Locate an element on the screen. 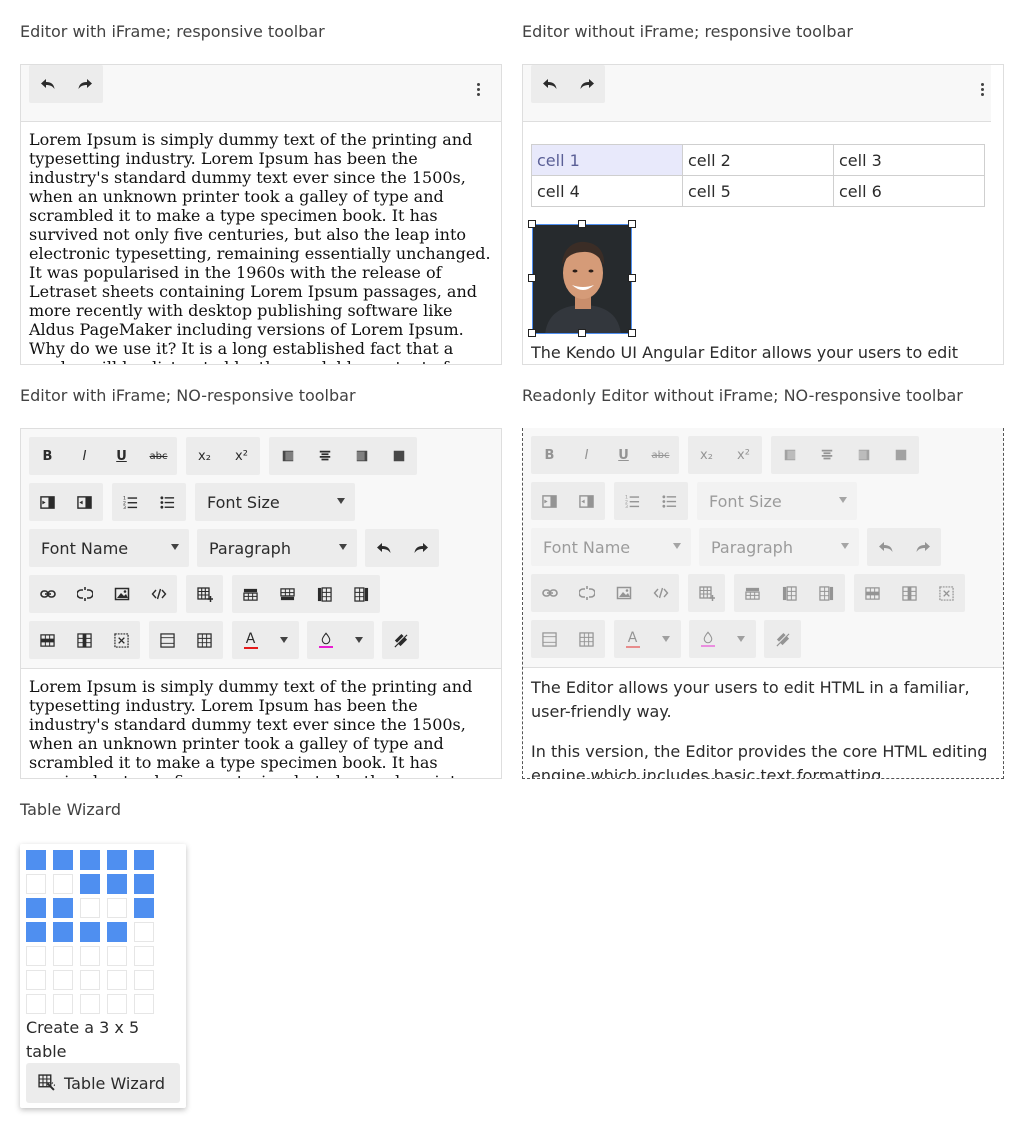 Image resolution: width=1024 pixels, height=1122 pixels. subscript-button: x₂ is located at coordinates (204, 456).